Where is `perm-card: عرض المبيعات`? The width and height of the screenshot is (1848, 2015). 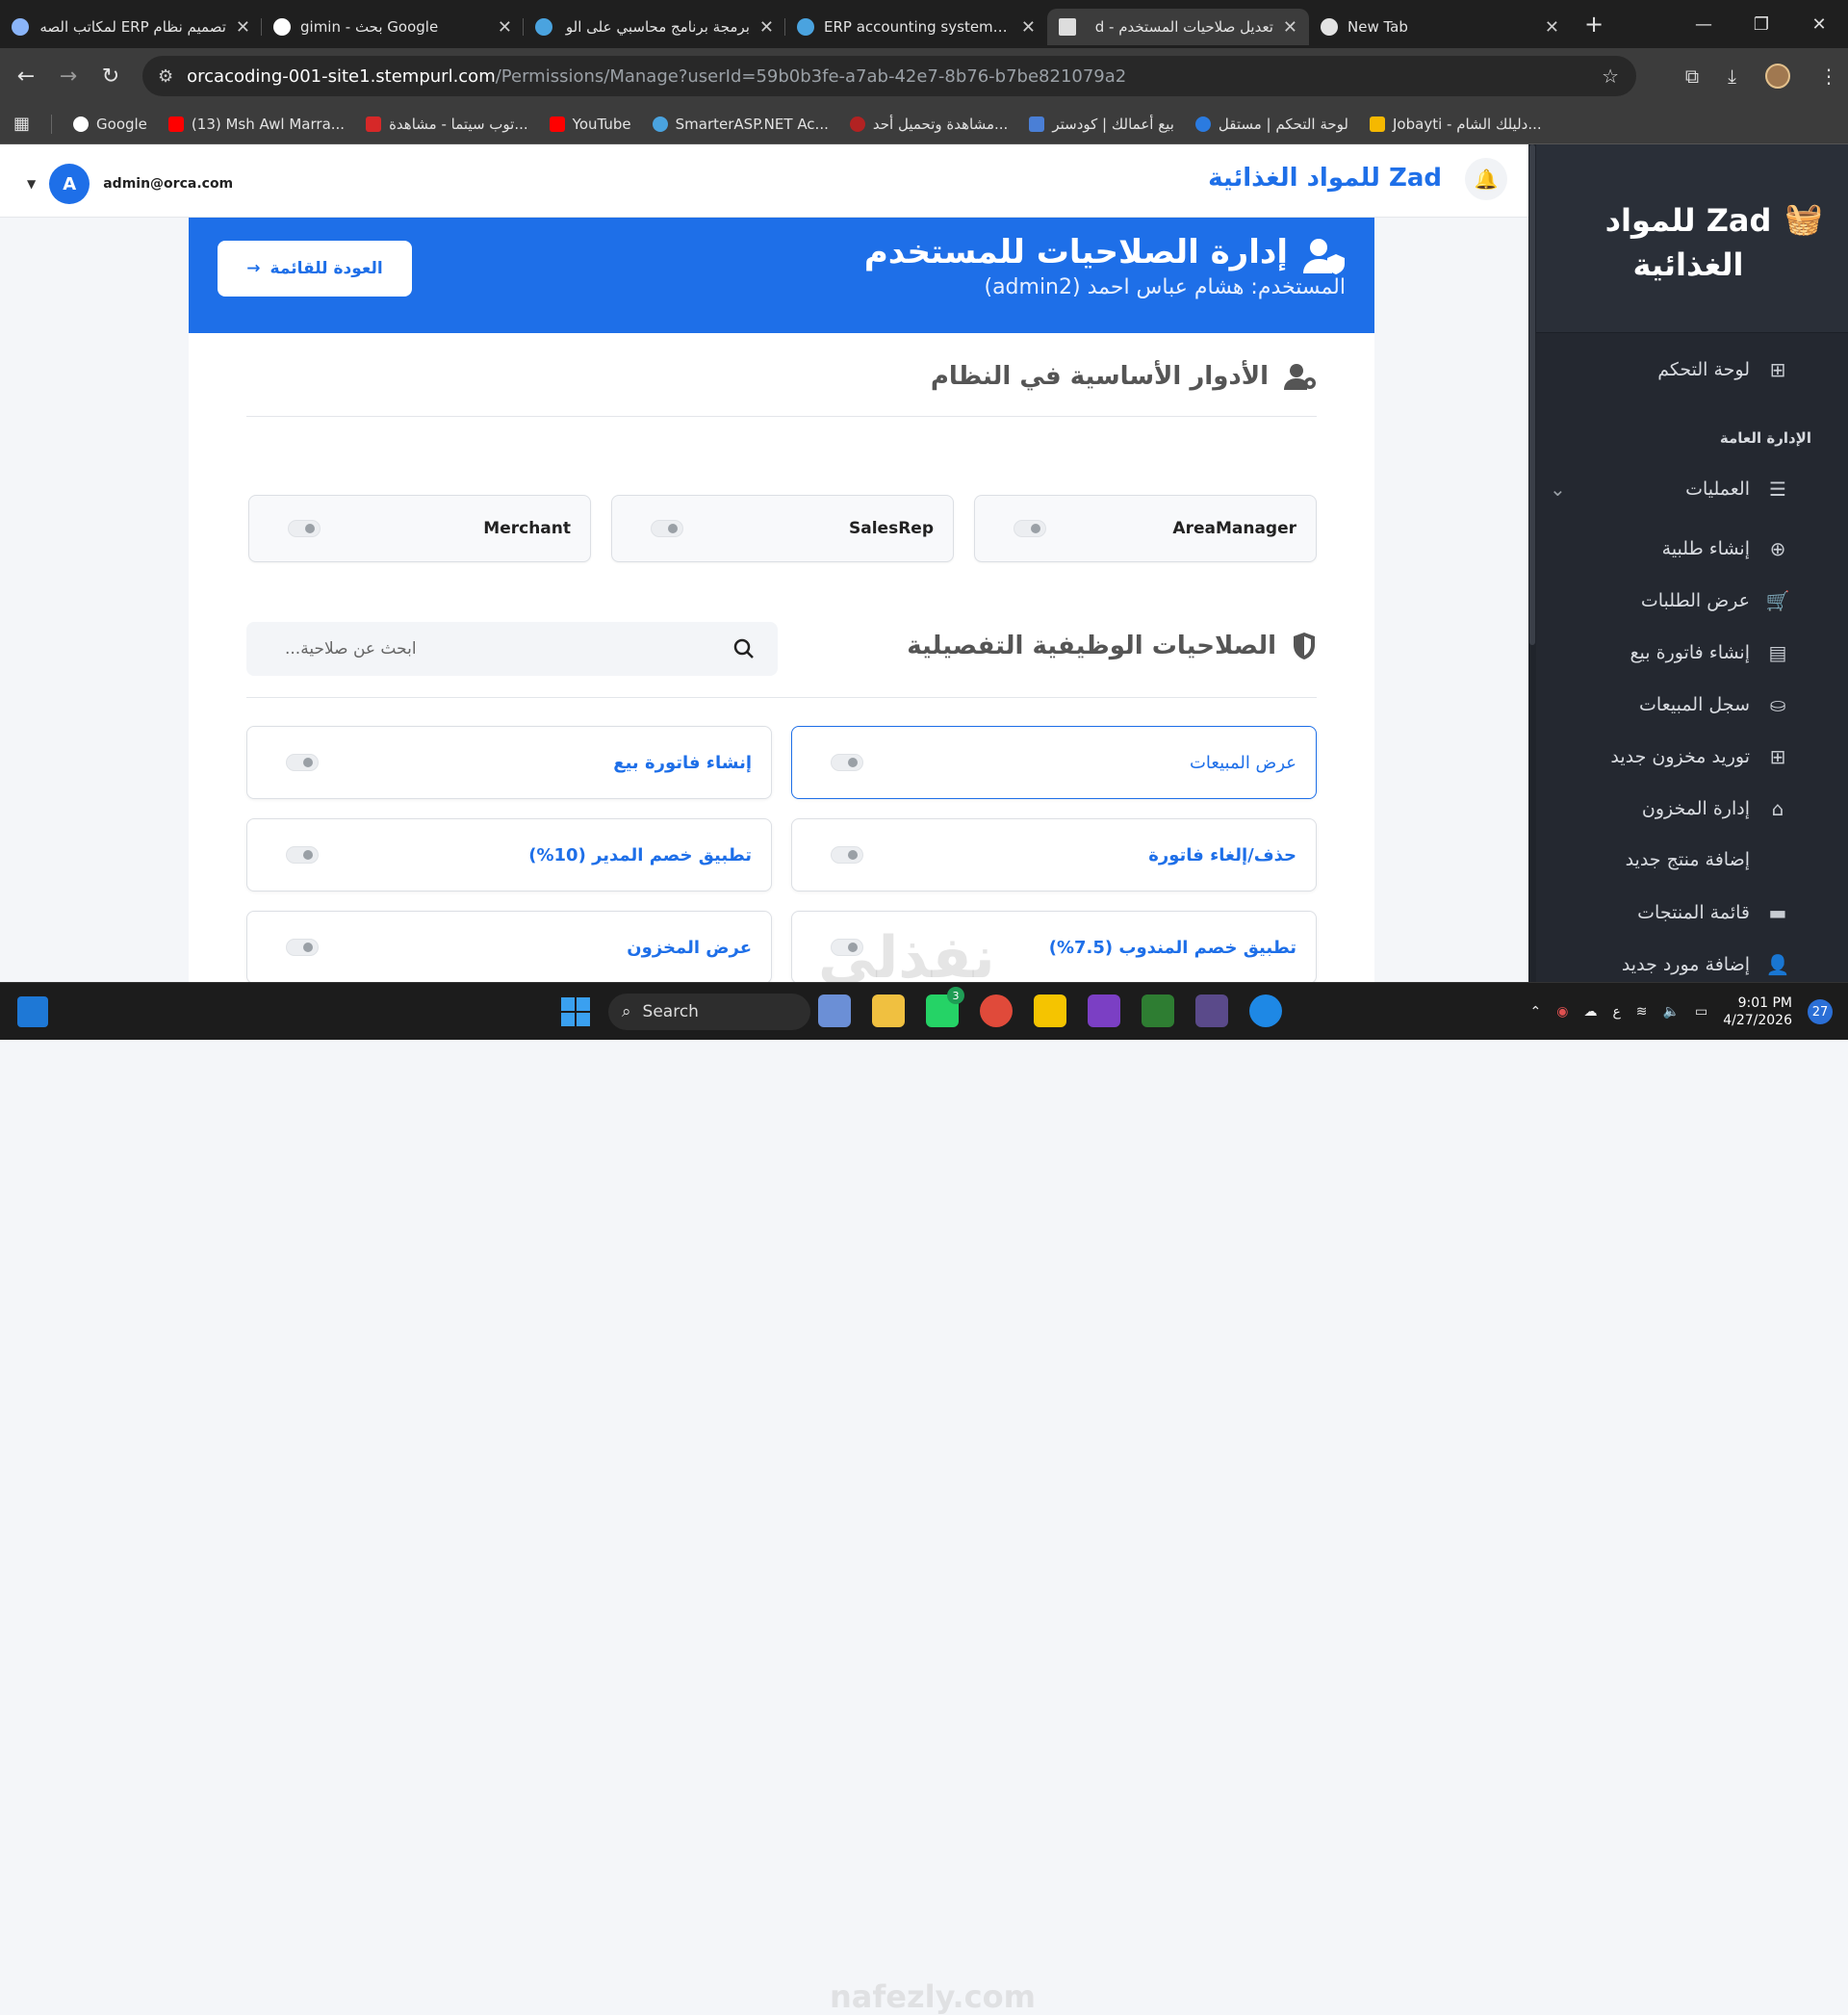 perm-card: عرض المبيعات is located at coordinates (1054, 763).